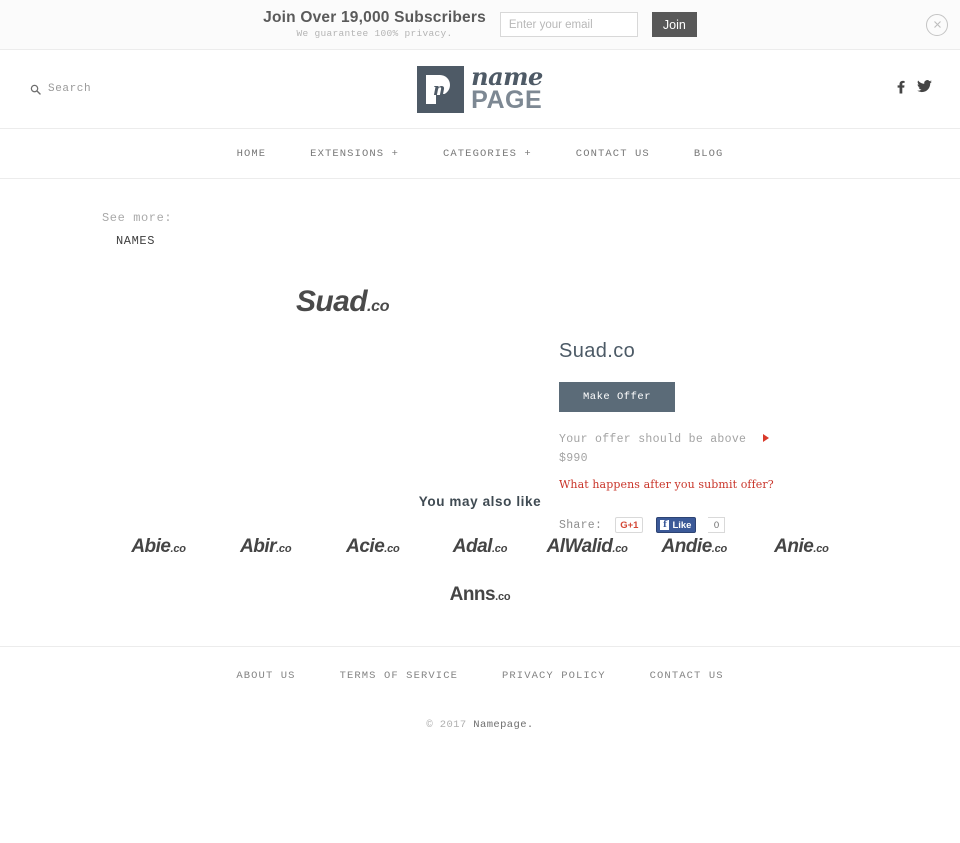 The image size is (960, 843). Describe the element at coordinates (472, 595) in the screenshot. I see `related-item-name: Anns` at that location.